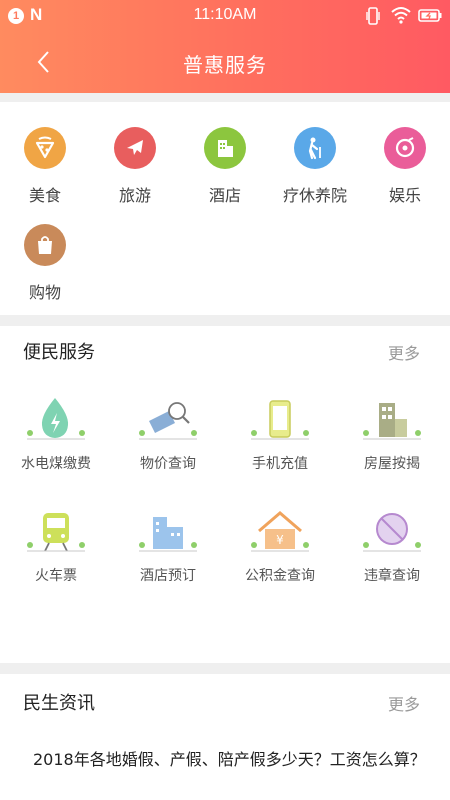 This screenshot has width=450, height=800. I want to click on category-sanatorium: 疗休养院, so click(315, 166).